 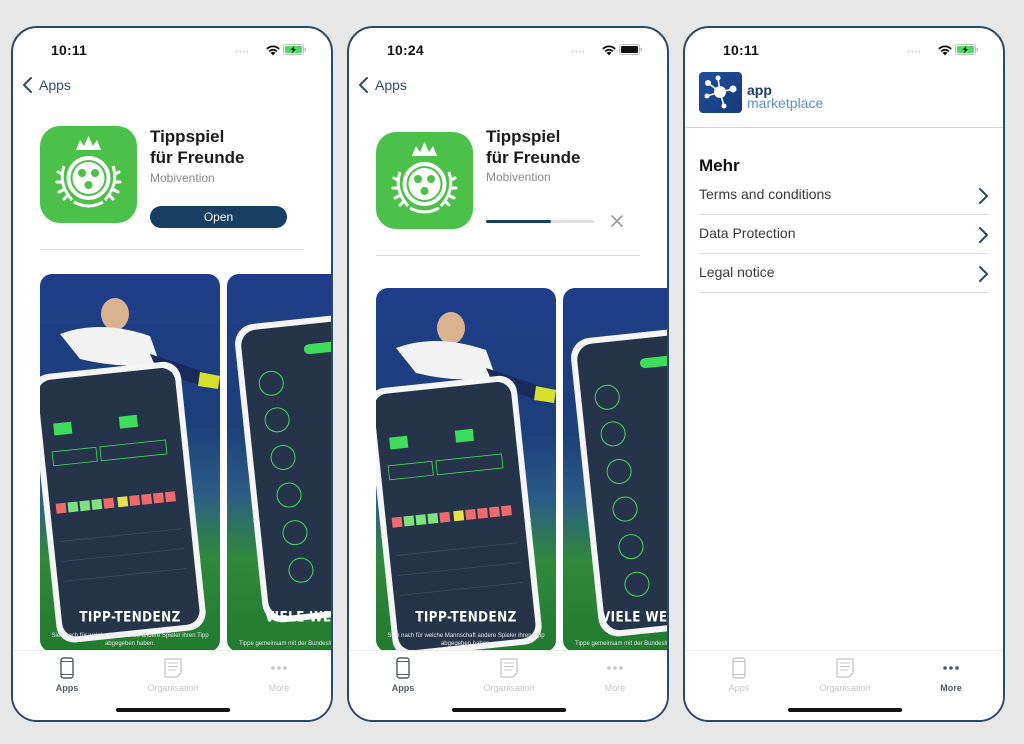 What do you see at coordinates (765, 194) in the screenshot?
I see `list-item-label: Terms and conditions` at bounding box center [765, 194].